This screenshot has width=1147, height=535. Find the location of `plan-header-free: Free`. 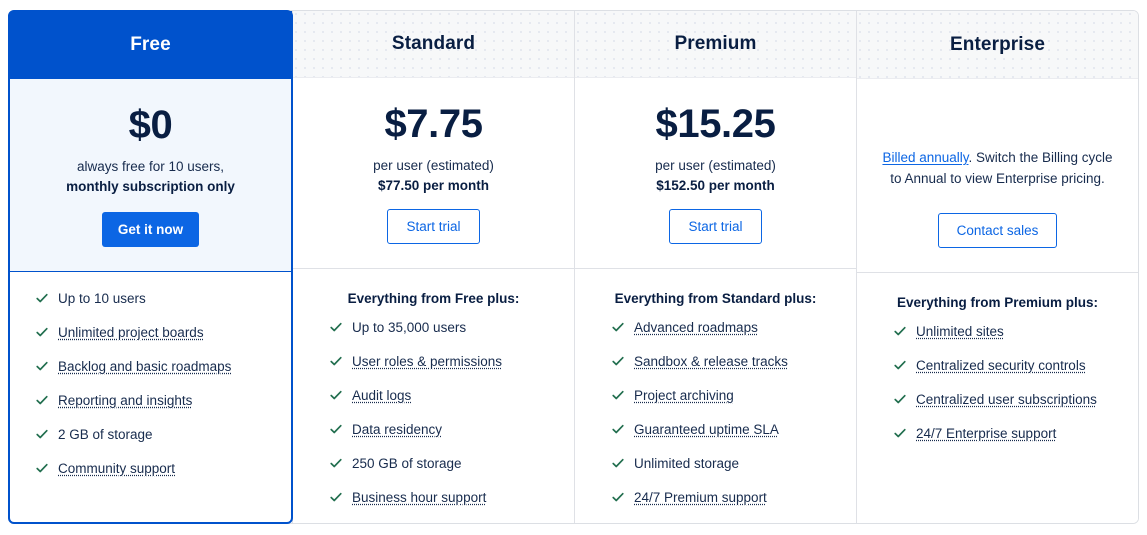

plan-header-free: Free is located at coordinates (150, 45).